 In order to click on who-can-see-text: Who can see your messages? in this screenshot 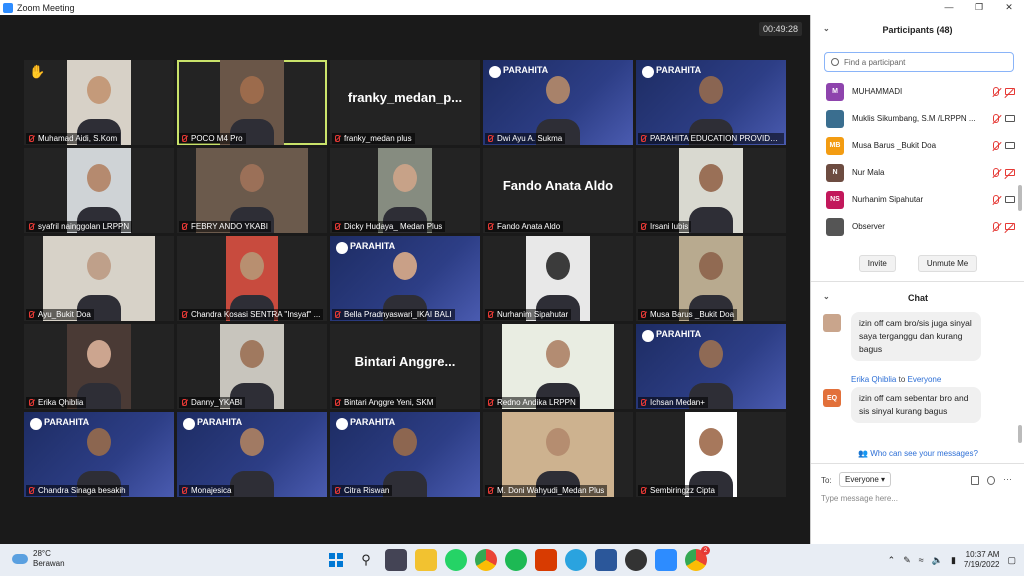, I will do `click(924, 453)`.